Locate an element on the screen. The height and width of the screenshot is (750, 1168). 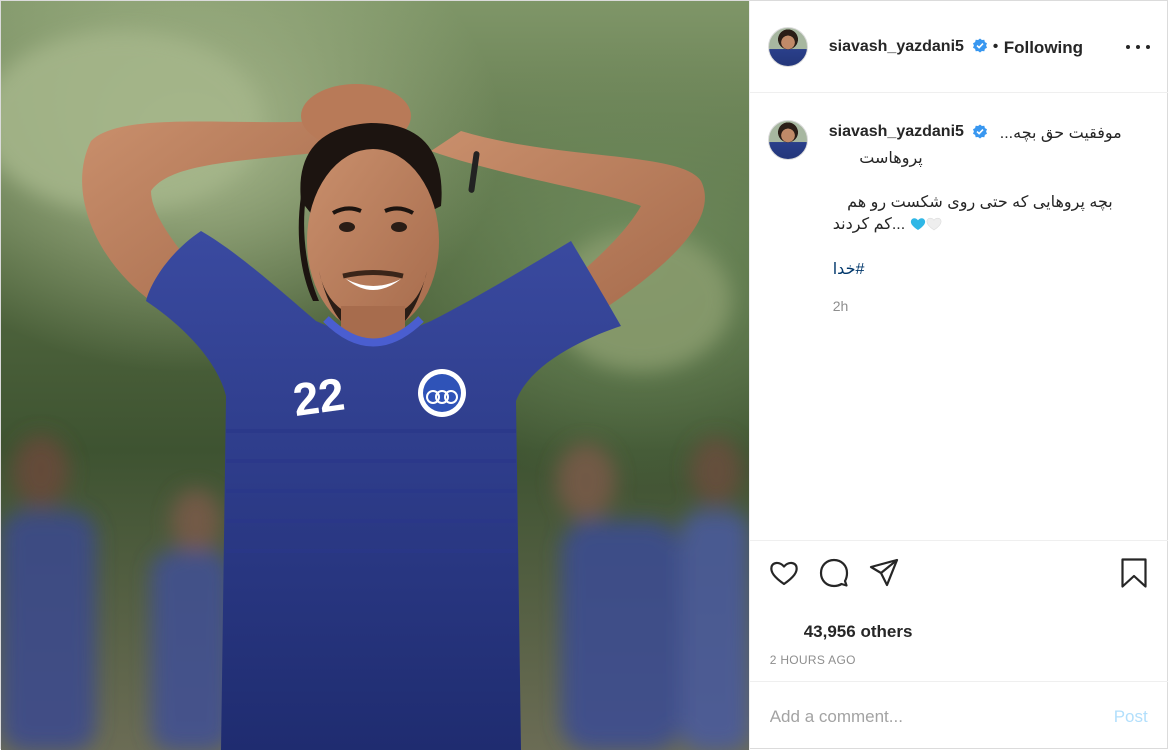
caption-line-3: بچه پروهایی که حتی روی شکست رو هم is located at coordinates (980, 202).